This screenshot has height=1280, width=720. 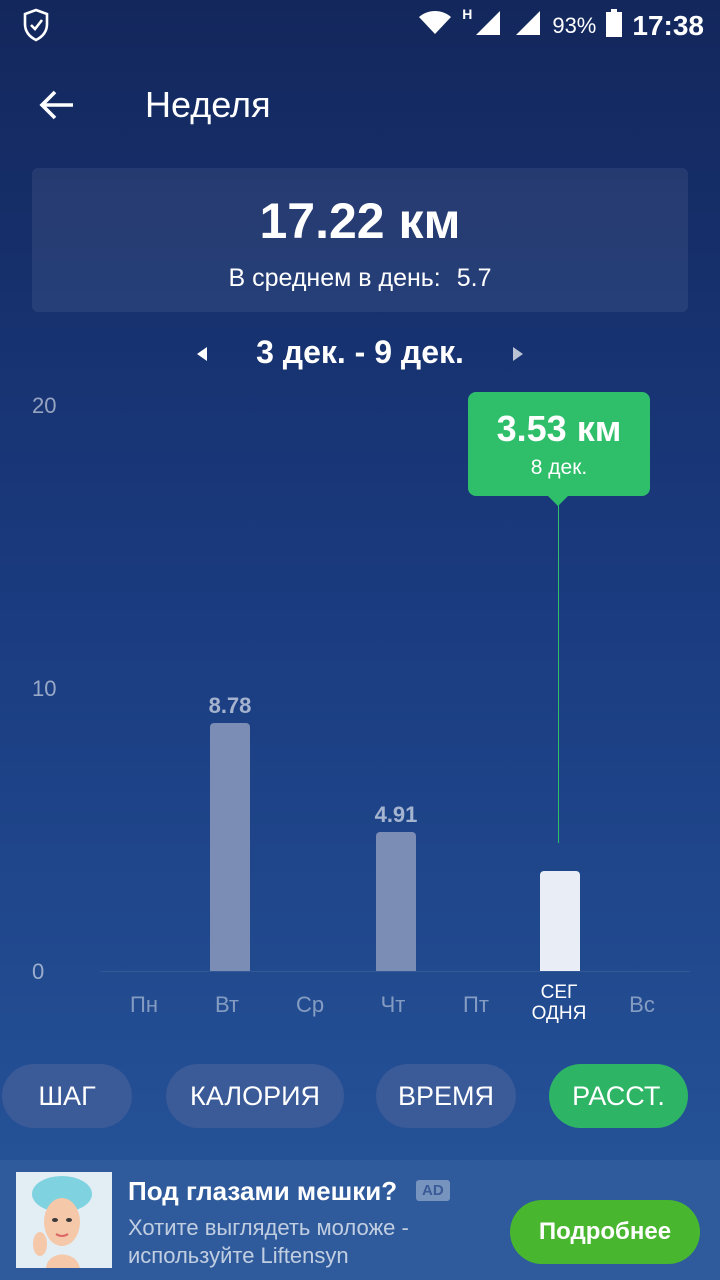 I want to click on shield-check-icon, so click(x=36, y=27).